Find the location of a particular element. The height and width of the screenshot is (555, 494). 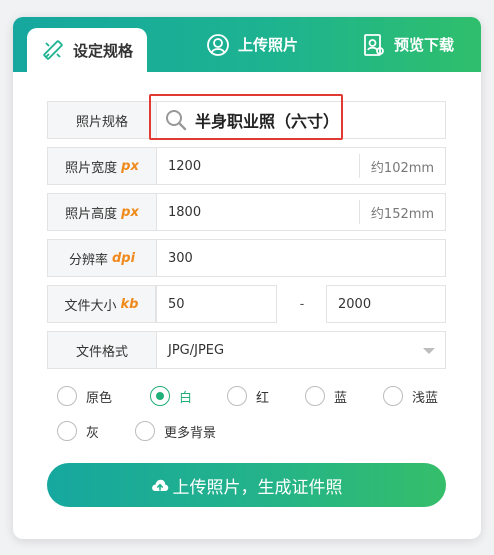

tab-set-spec: 设定规格 is located at coordinates (87, 50).